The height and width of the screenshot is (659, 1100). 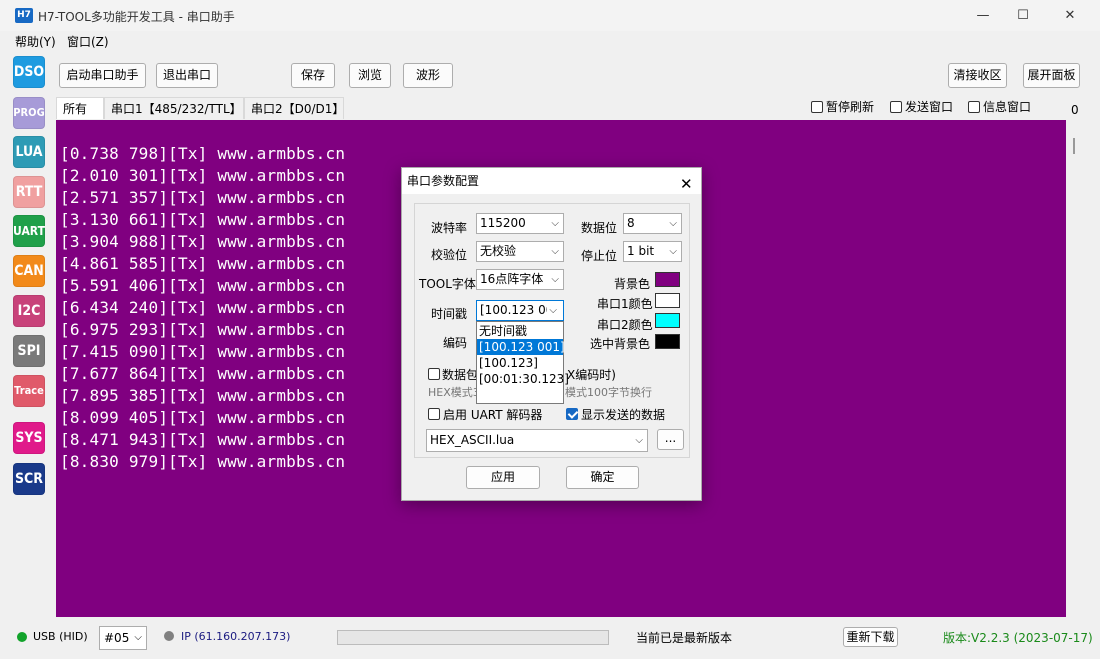 I want to click on send-window-option: 发送窗口, so click(x=921, y=106).